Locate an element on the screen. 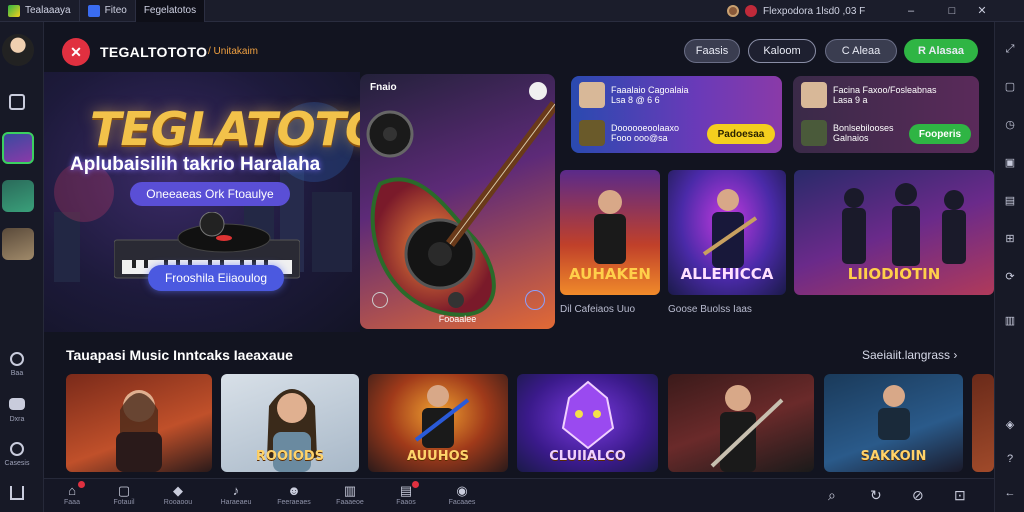 The width and height of the screenshot is (1024, 512). window-tab-1: Tealaaaya is located at coordinates (40, 11).